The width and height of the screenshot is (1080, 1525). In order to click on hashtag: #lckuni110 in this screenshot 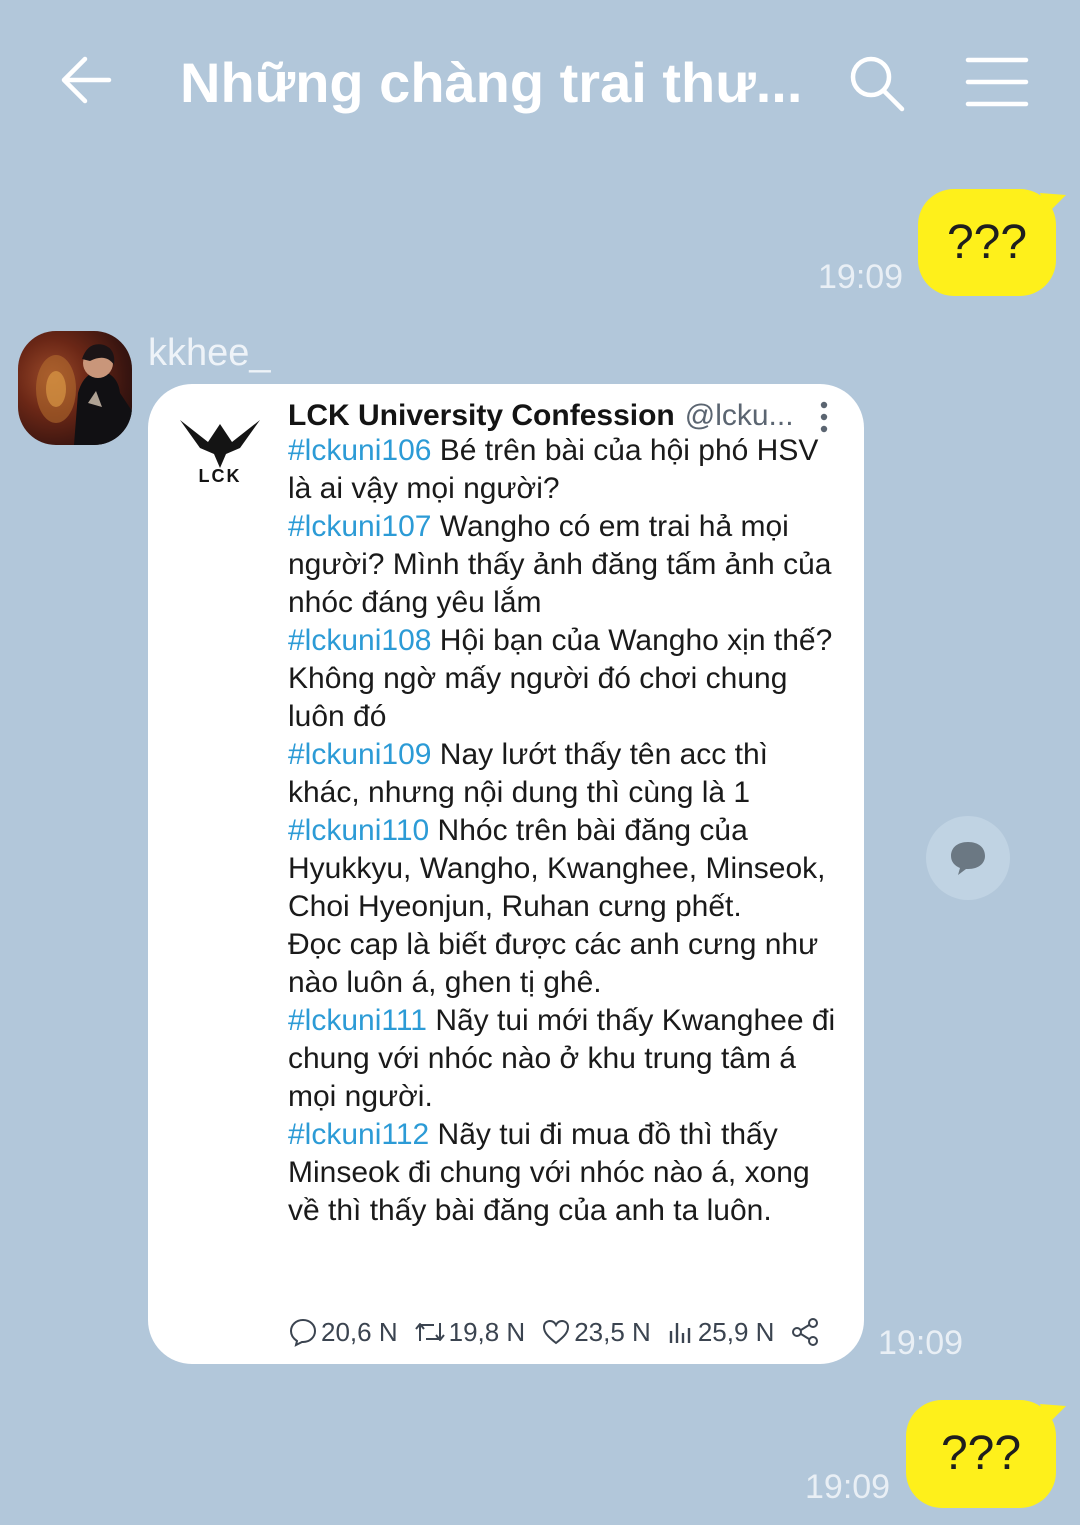, I will do `click(358, 830)`.